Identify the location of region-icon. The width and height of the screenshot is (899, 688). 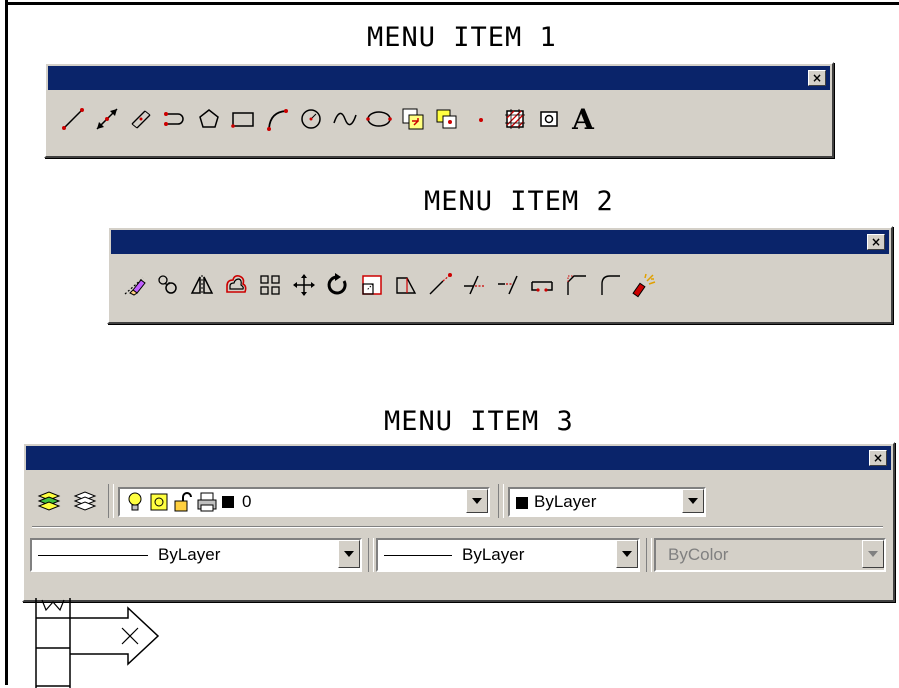
(549, 119).